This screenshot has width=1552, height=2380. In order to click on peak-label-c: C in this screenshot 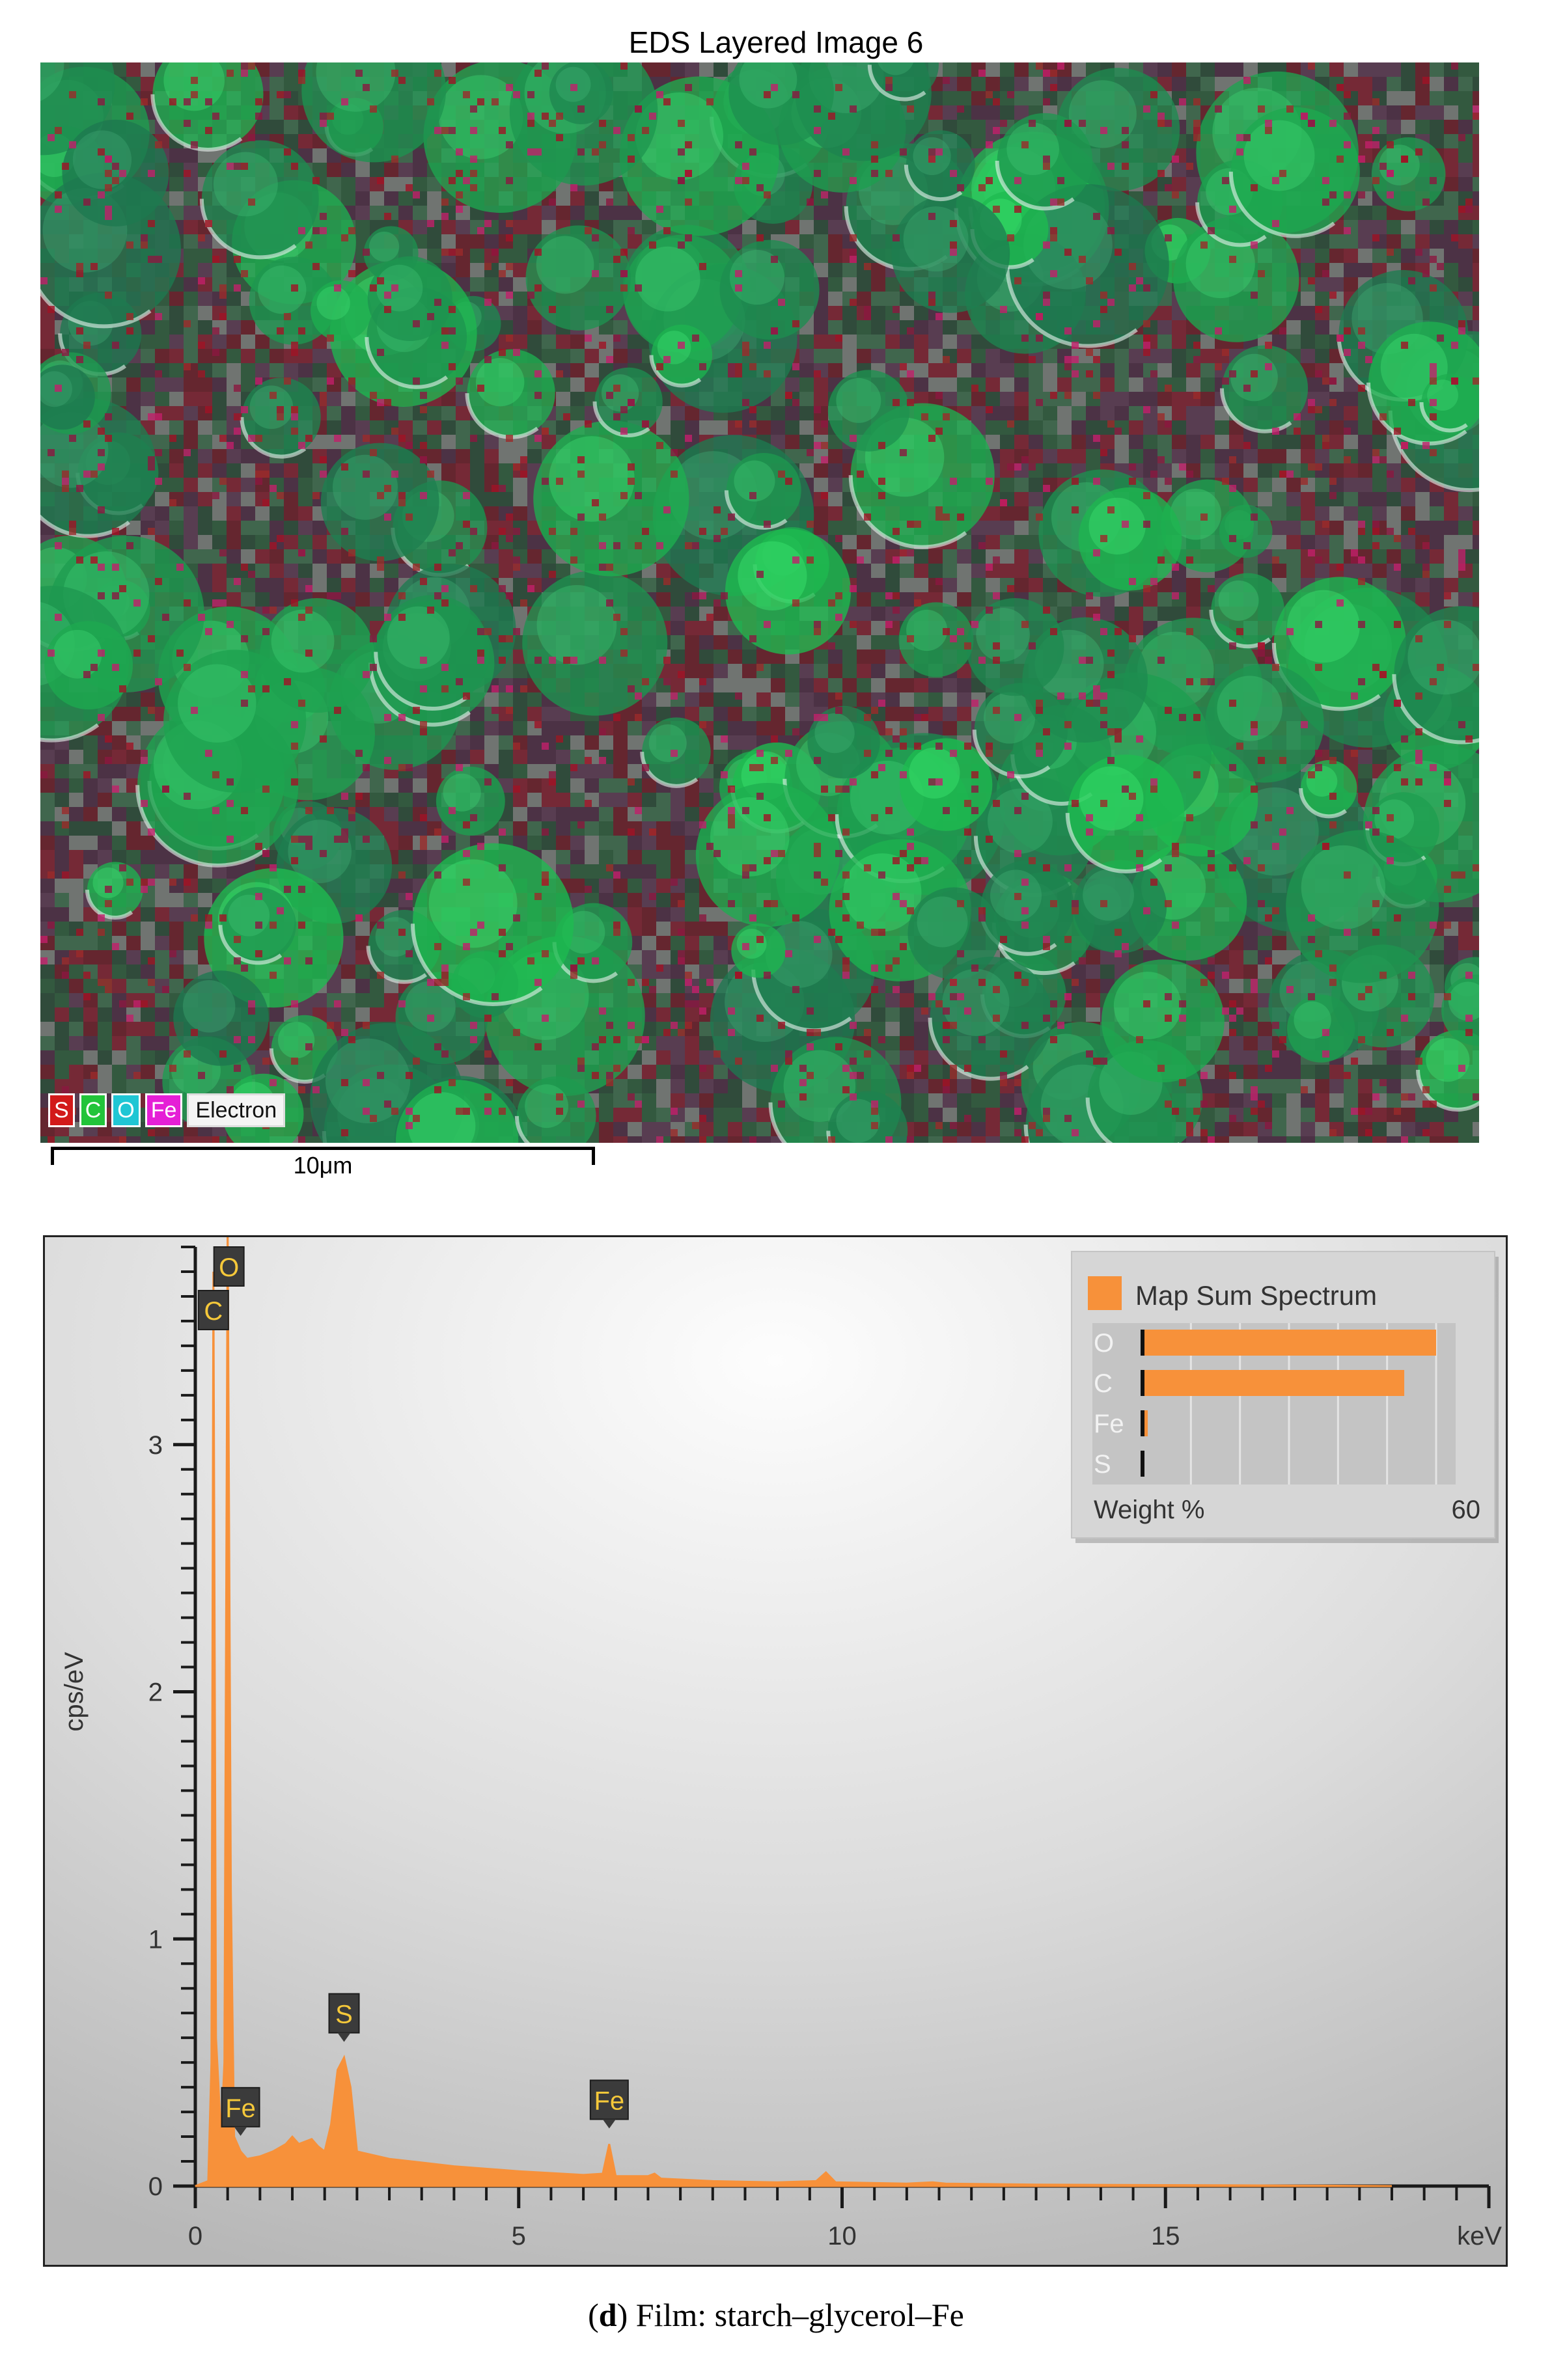, I will do `click(213, 1310)`.